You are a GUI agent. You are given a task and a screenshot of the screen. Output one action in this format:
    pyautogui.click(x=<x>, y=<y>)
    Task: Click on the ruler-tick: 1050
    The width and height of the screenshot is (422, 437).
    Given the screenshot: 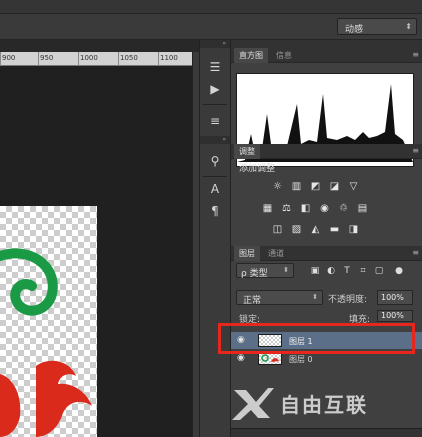 What is the action you would take?
    pyautogui.click(x=129, y=58)
    